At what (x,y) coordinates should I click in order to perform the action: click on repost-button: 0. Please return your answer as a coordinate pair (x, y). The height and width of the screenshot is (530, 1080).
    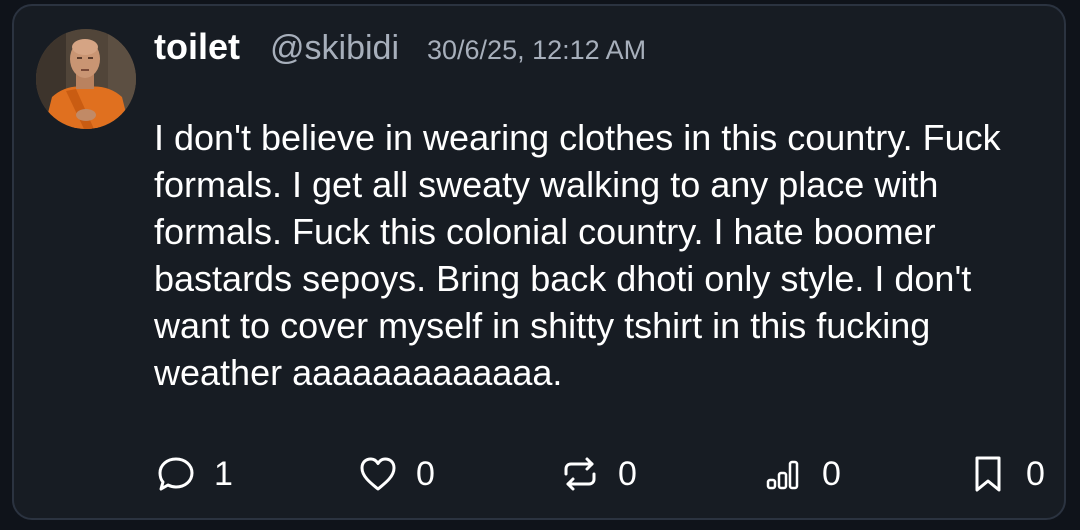
    Looking at the image, I should click on (598, 474).